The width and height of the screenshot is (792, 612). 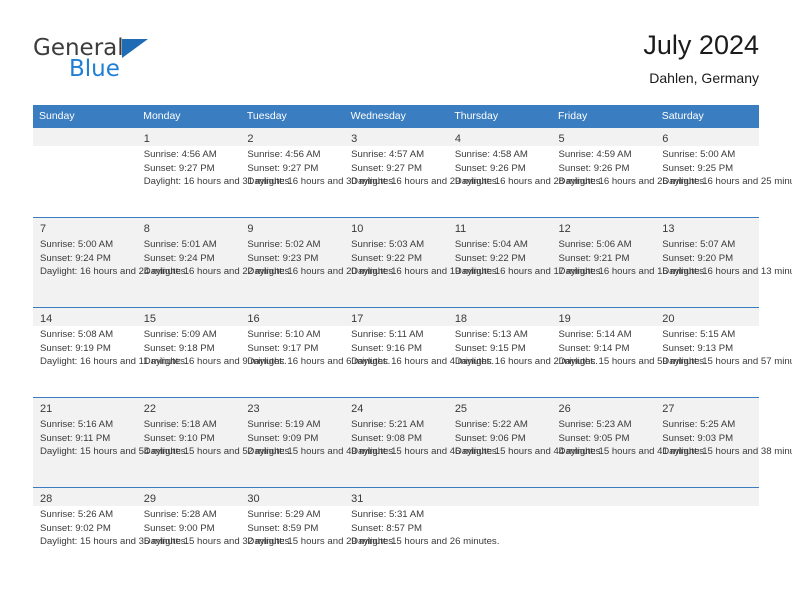 I want to click on sunrise-text: Sunrise: 5:07 AM, so click(x=699, y=244).